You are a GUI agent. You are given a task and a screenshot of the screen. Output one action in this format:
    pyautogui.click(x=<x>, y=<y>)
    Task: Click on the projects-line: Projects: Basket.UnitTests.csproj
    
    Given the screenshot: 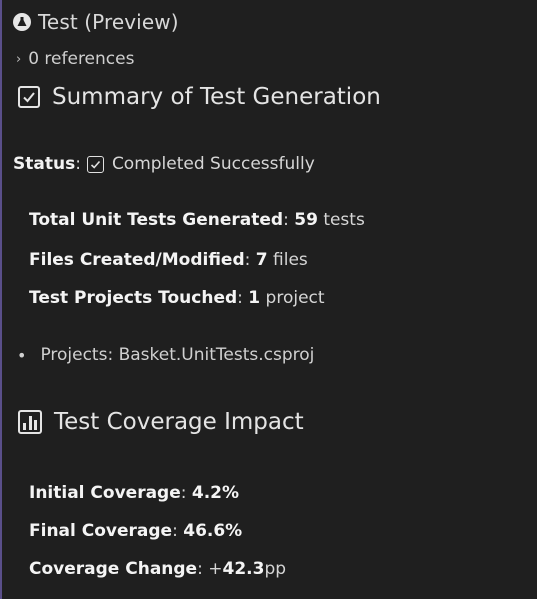 What is the action you would take?
    pyautogui.click(x=177, y=355)
    